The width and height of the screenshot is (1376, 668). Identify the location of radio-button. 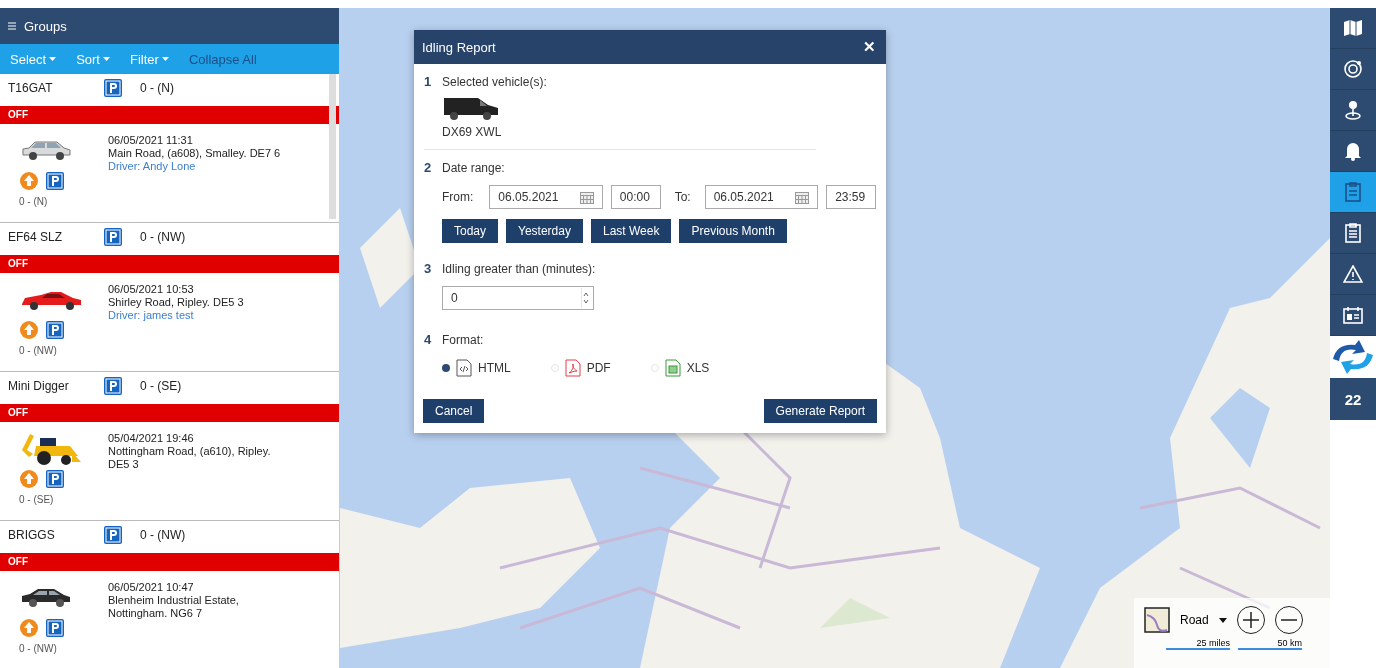
(446, 368).